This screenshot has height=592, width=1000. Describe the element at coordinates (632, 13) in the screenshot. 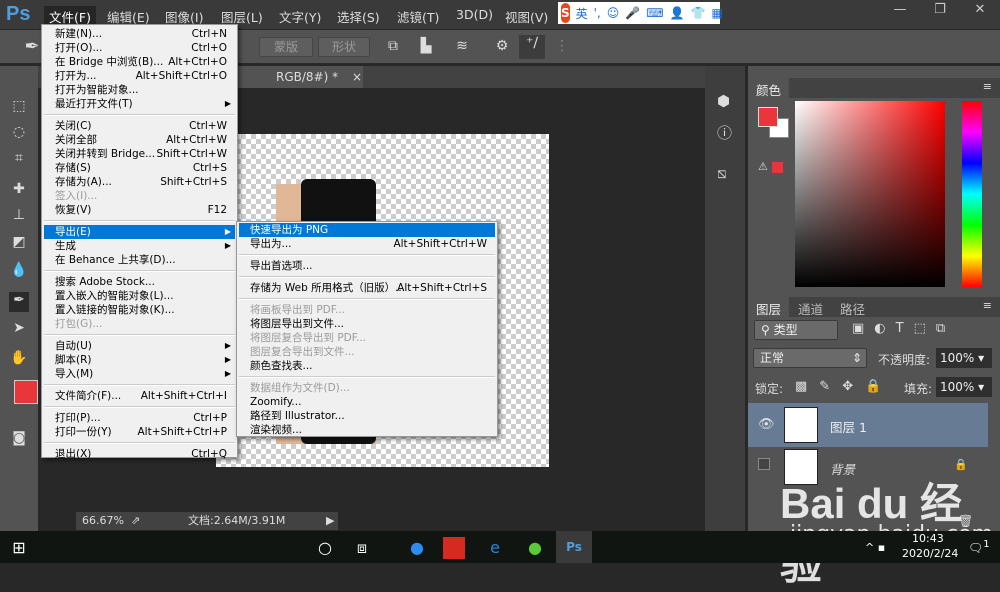

I see `mic-icon: 🎤` at that location.